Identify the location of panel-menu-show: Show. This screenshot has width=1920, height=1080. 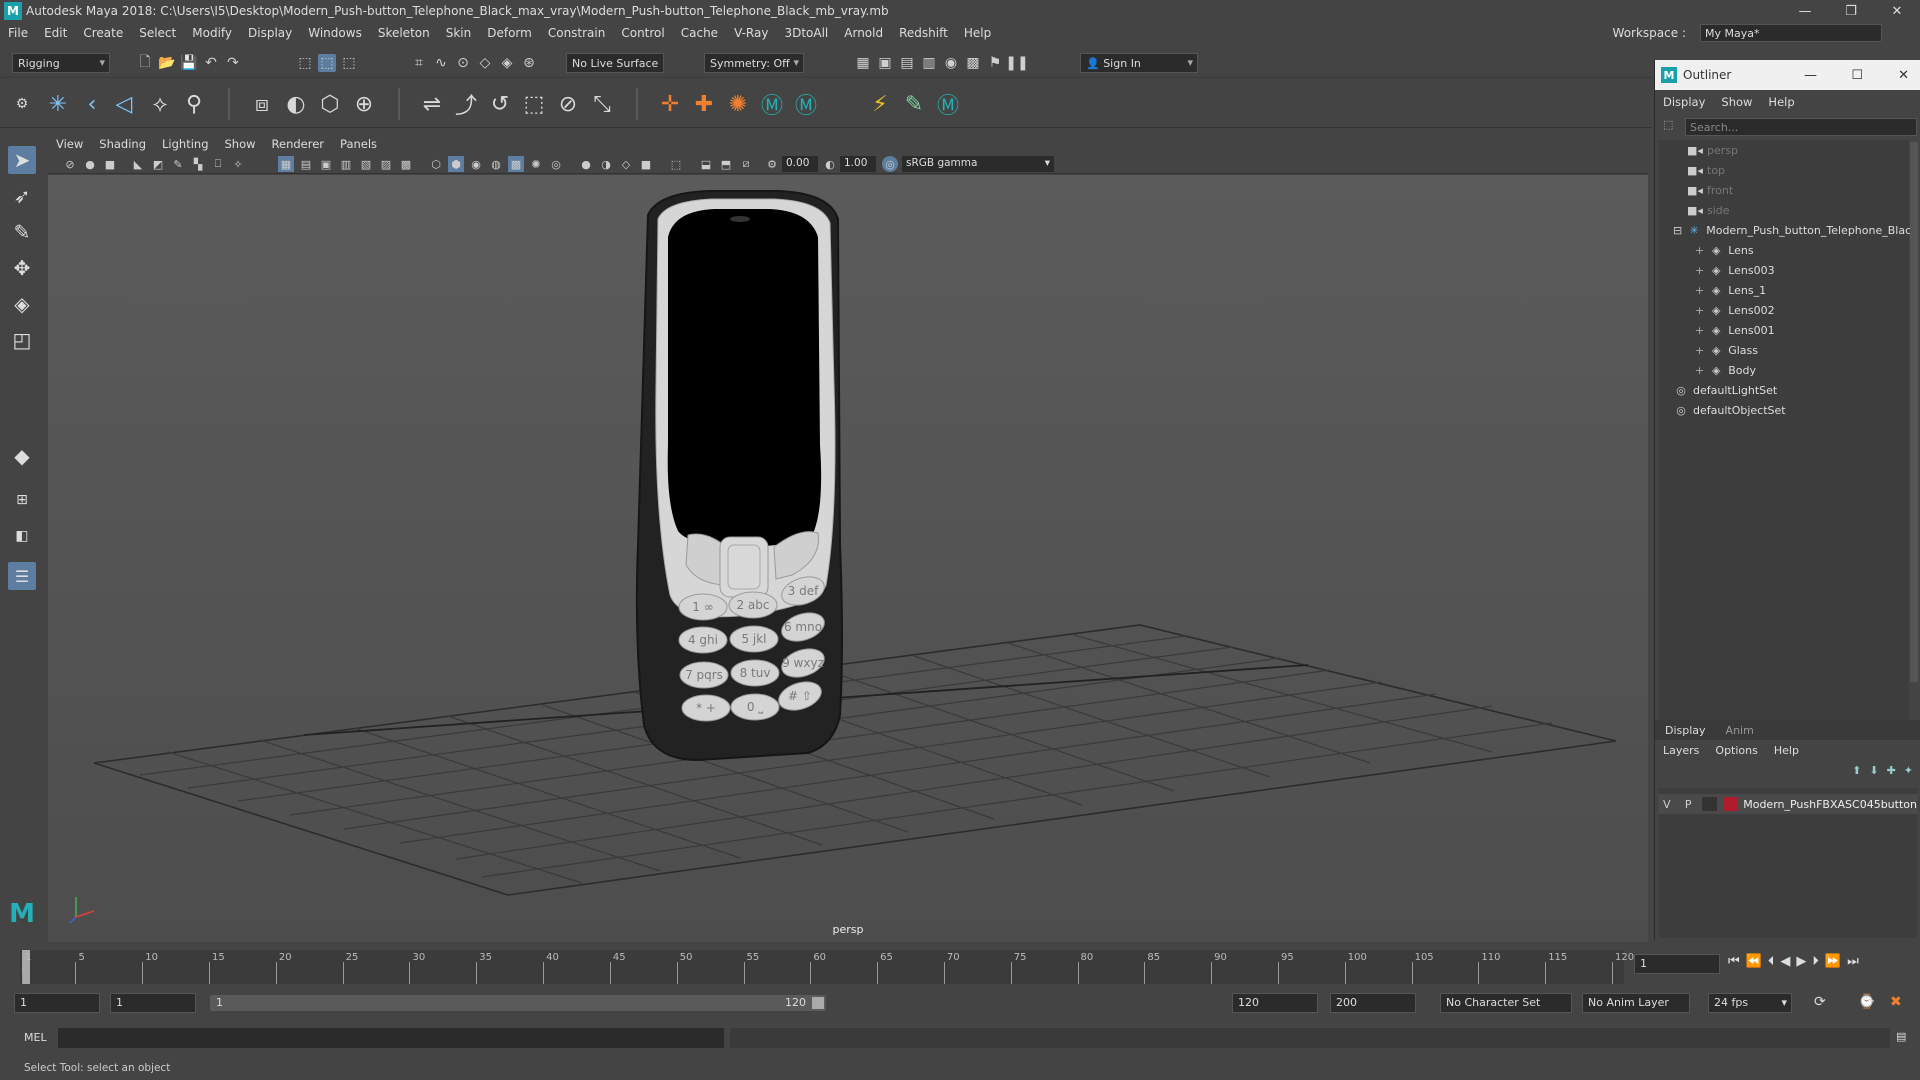
(240, 144).